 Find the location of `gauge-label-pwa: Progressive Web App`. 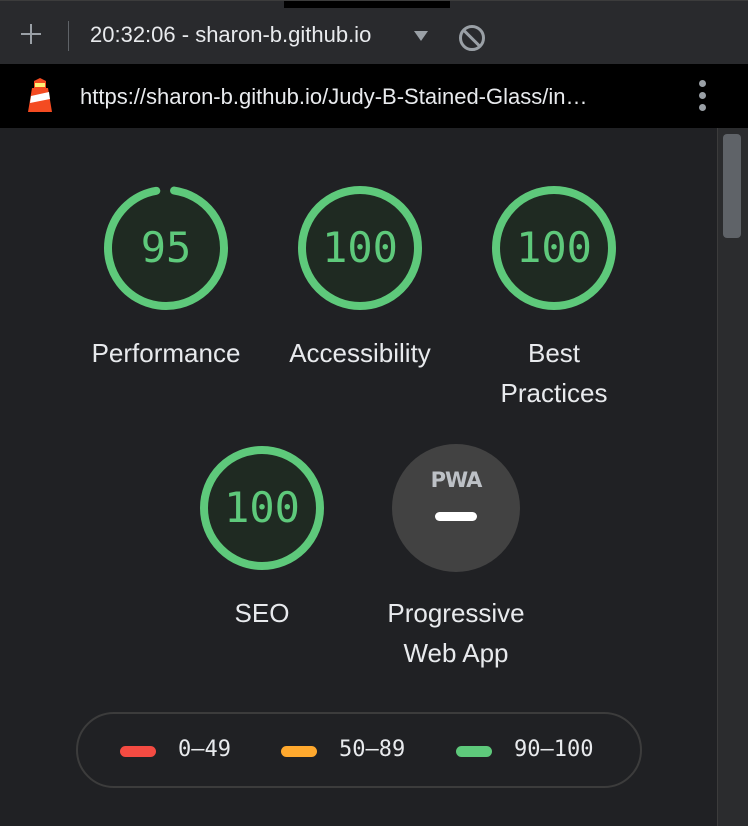

gauge-label-pwa: Progressive Web App is located at coordinates (456, 633).